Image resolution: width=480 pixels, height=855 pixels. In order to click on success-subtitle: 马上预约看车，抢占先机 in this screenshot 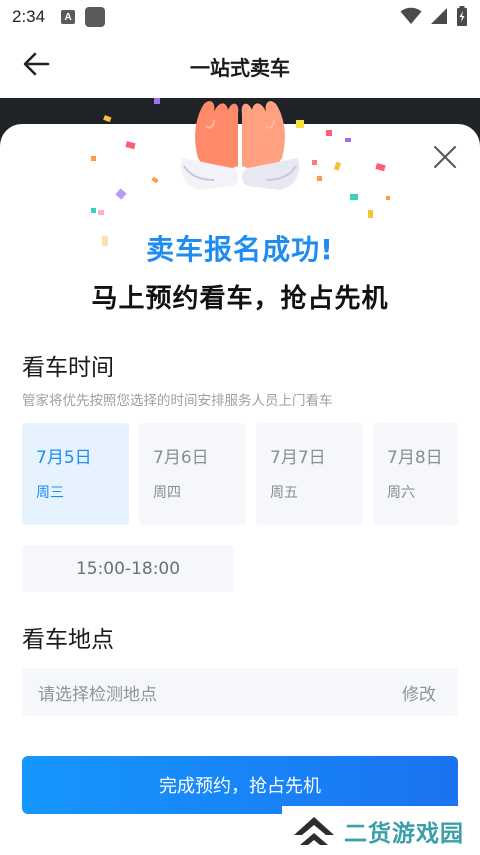, I will do `click(240, 299)`.